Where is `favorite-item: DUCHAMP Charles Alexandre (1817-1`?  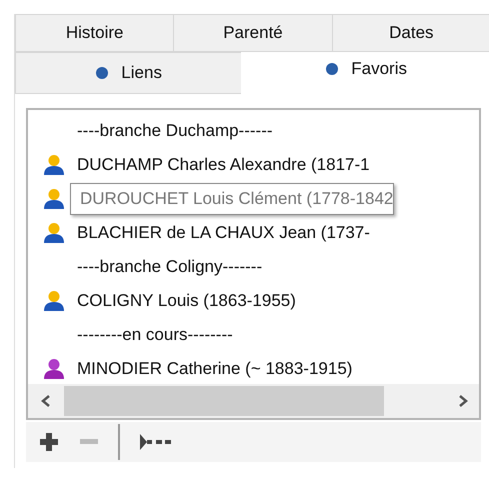 favorite-item: DUCHAMP Charles Alexandre (1817-1 is located at coordinates (223, 165).